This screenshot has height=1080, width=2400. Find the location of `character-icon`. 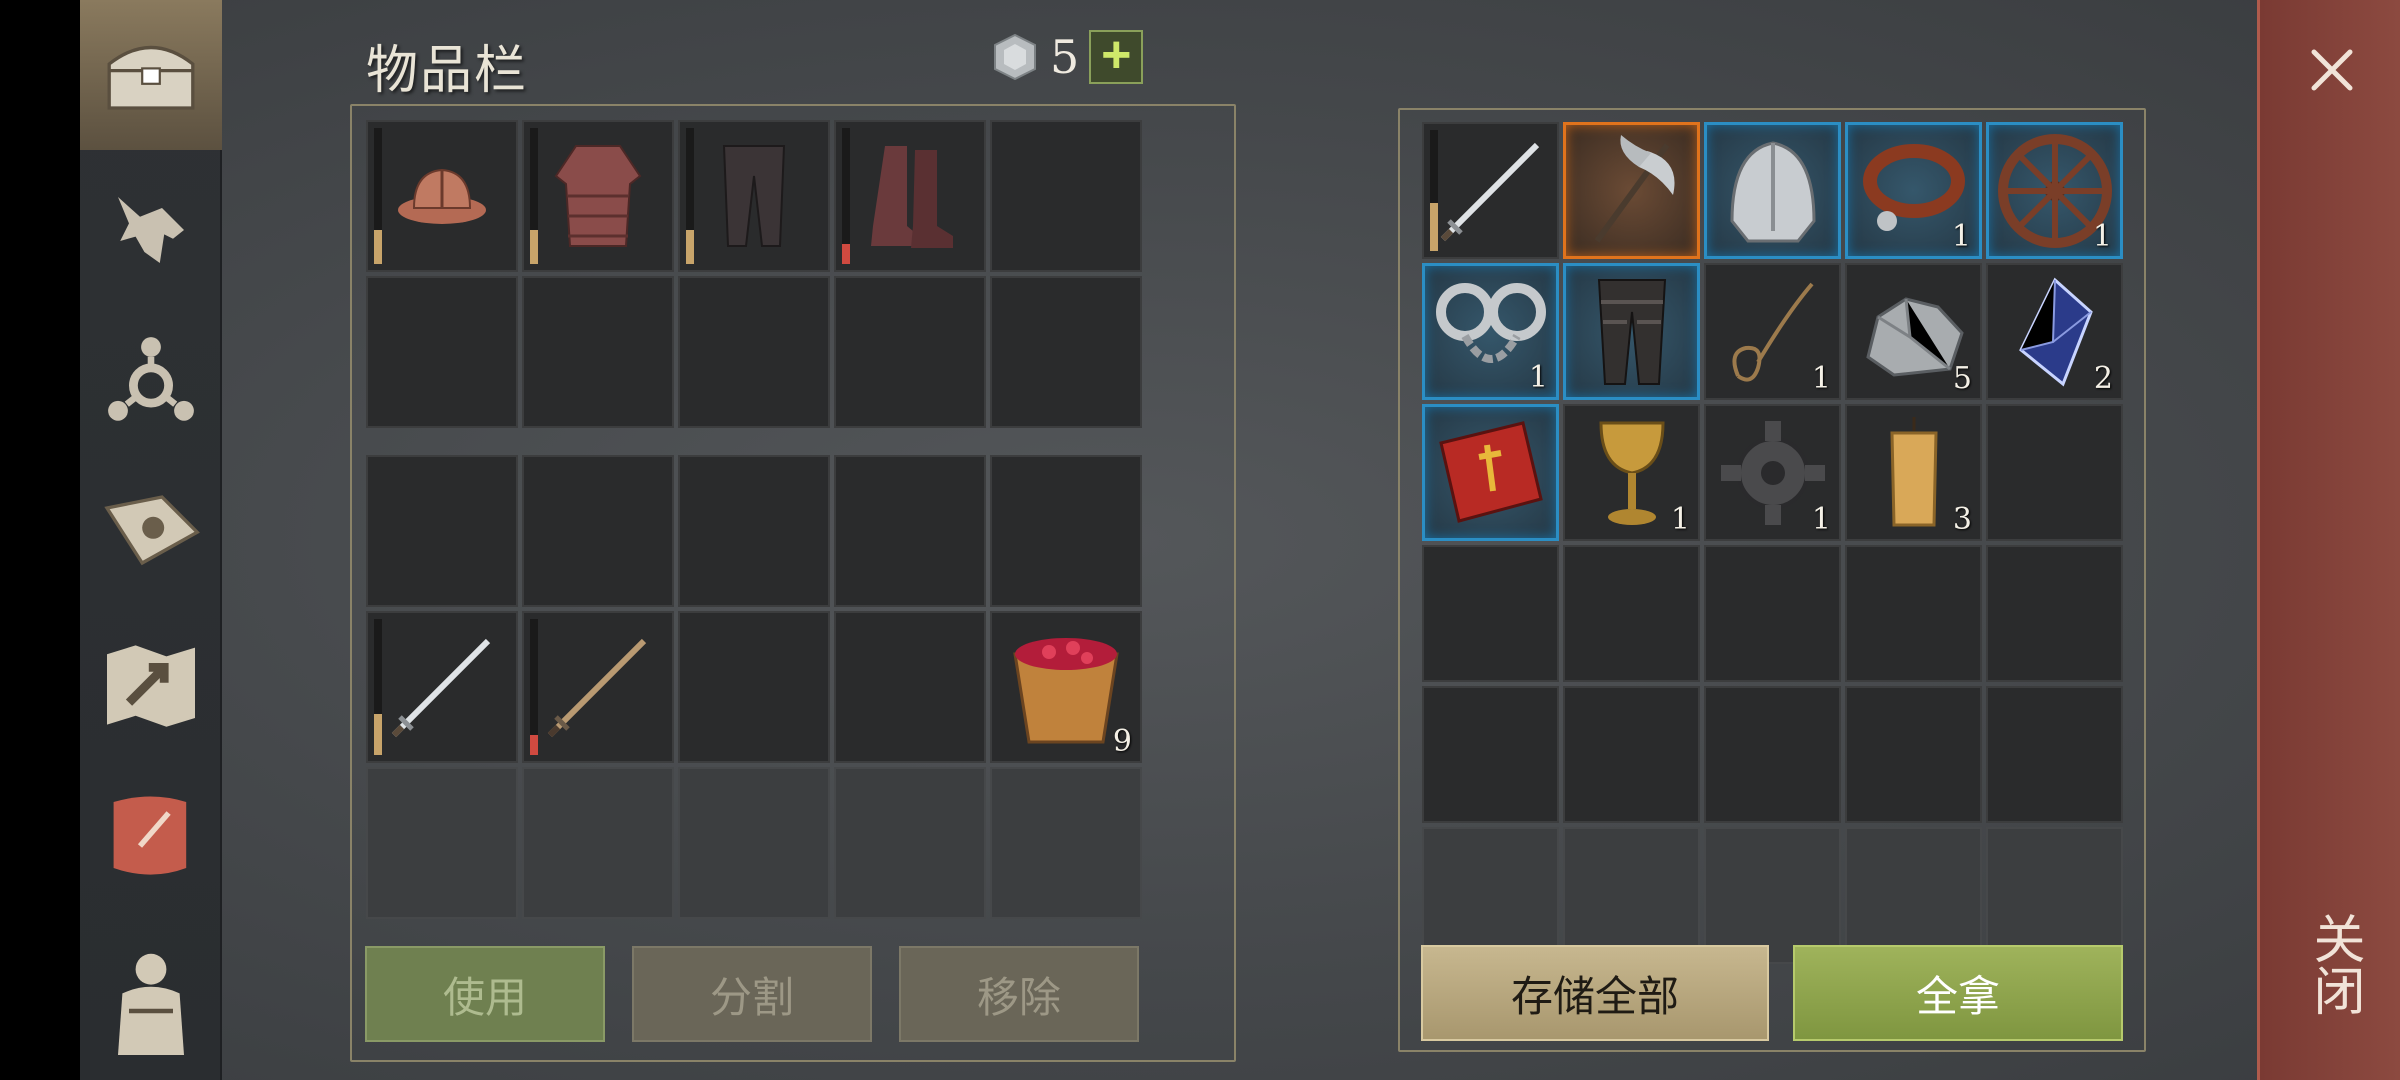

character-icon is located at coordinates (151, 1004).